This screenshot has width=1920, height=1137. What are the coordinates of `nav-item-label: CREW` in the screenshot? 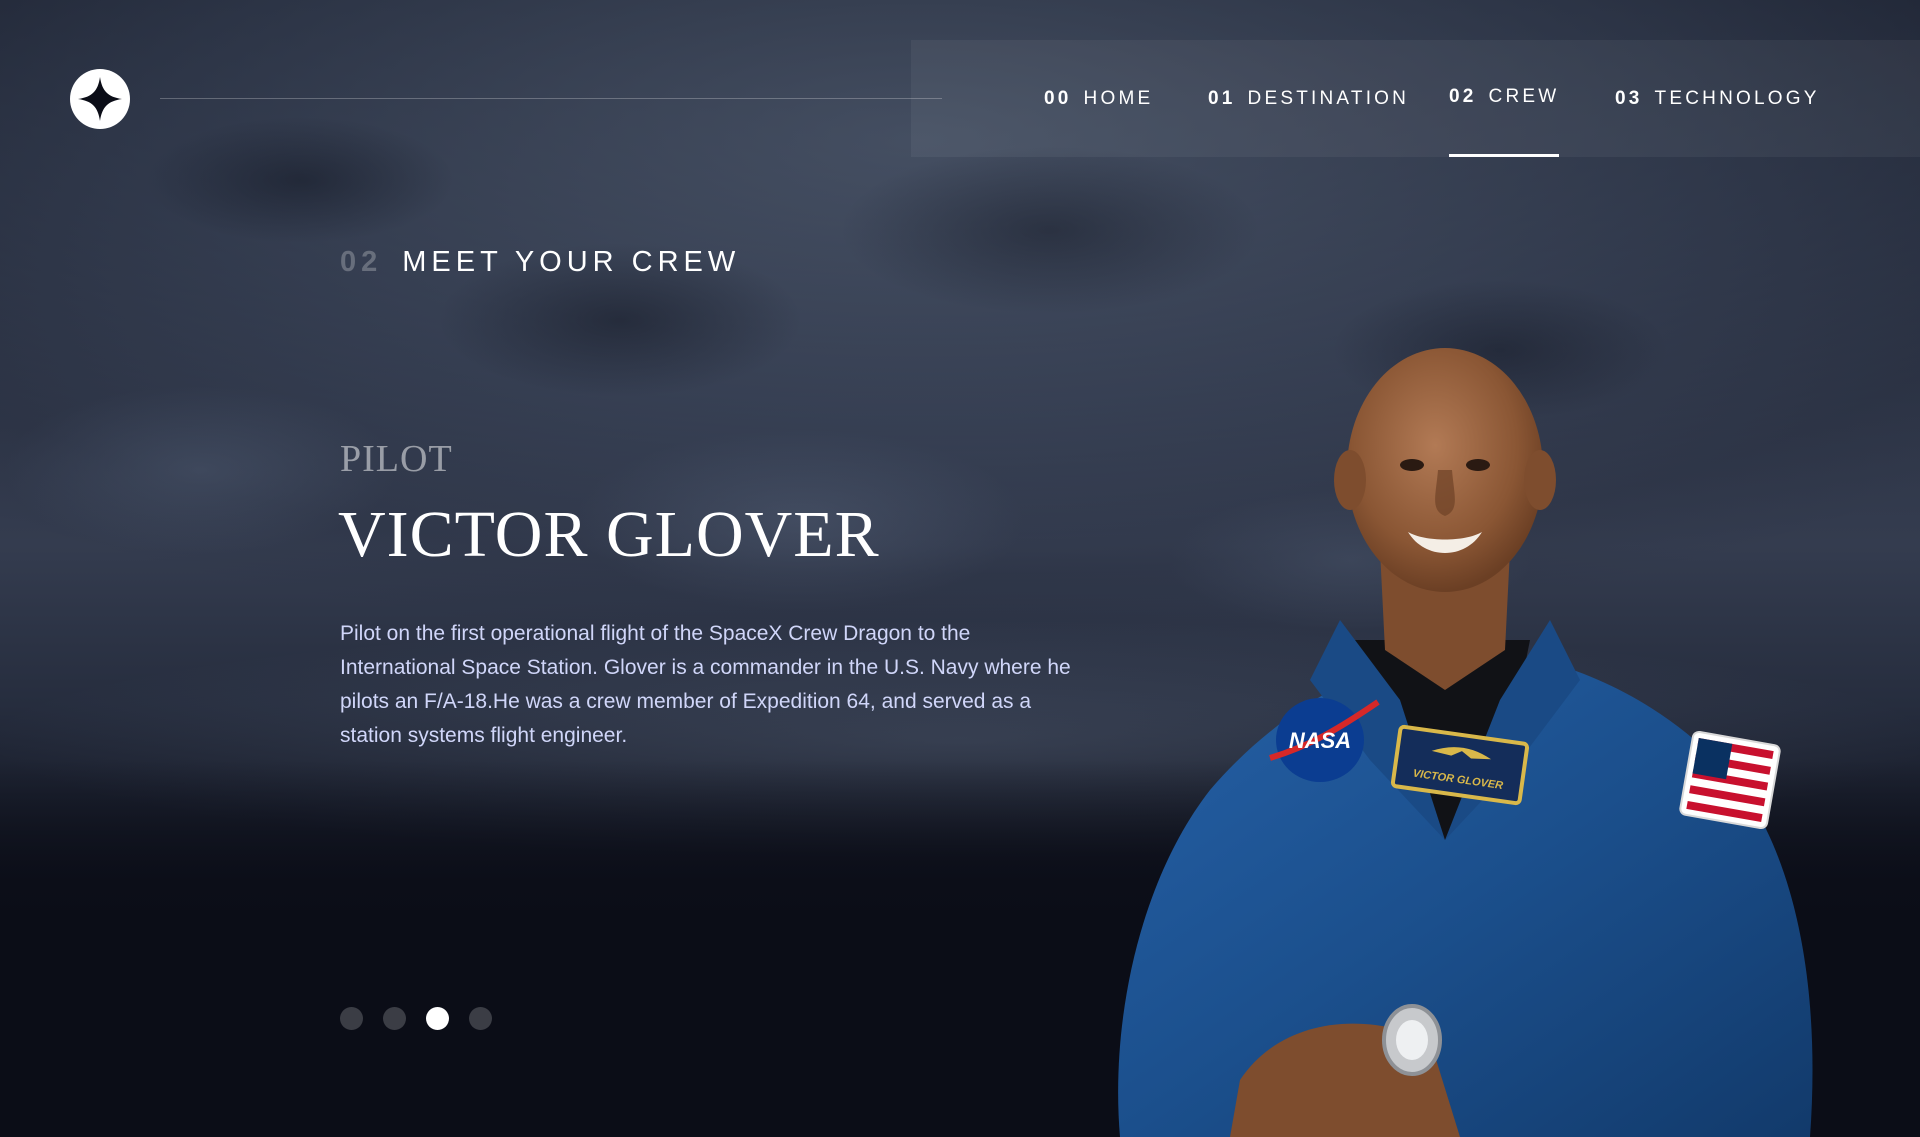 It's located at (1524, 96).